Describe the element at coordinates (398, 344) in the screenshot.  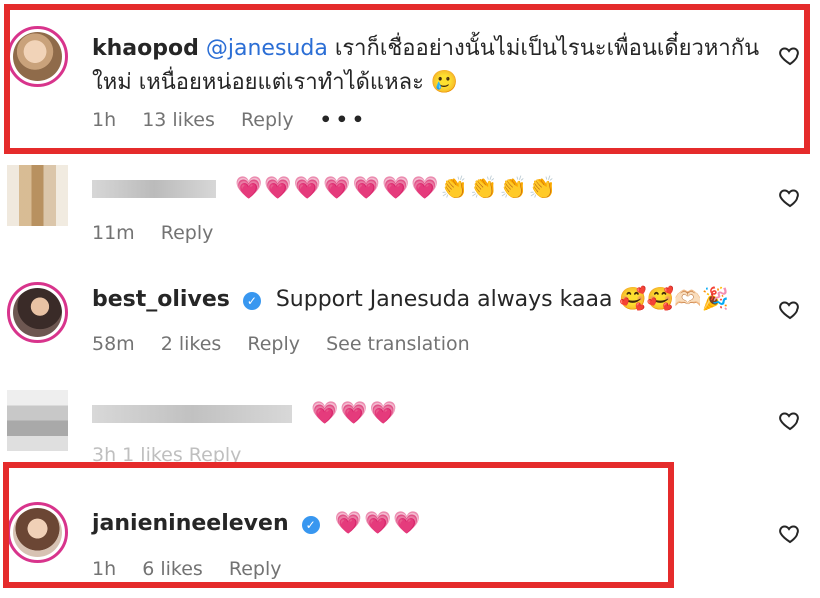
I see `see-translation-link: See translation` at that location.